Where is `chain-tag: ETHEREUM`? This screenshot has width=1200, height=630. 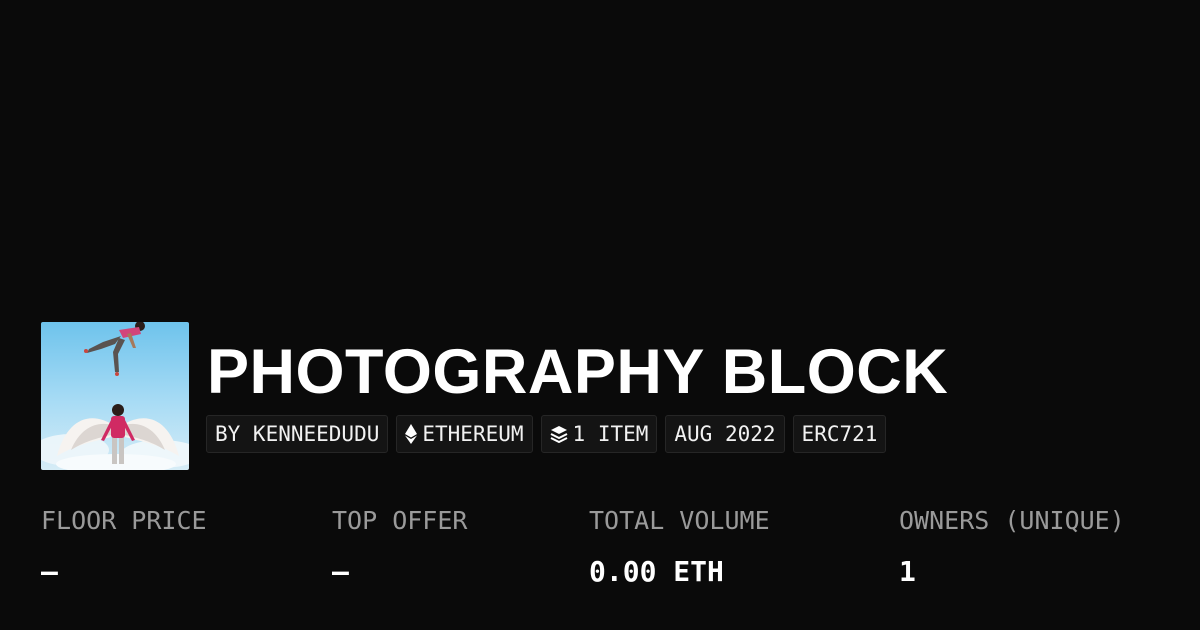
chain-tag: ETHEREUM is located at coordinates (464, 434).